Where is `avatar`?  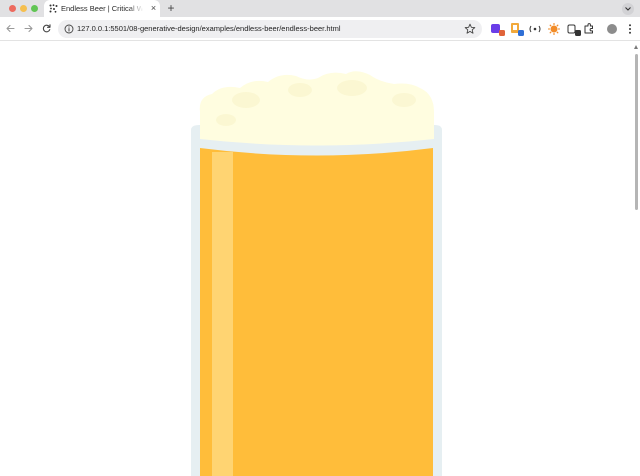 avatar is located at coordinates (612, 29).